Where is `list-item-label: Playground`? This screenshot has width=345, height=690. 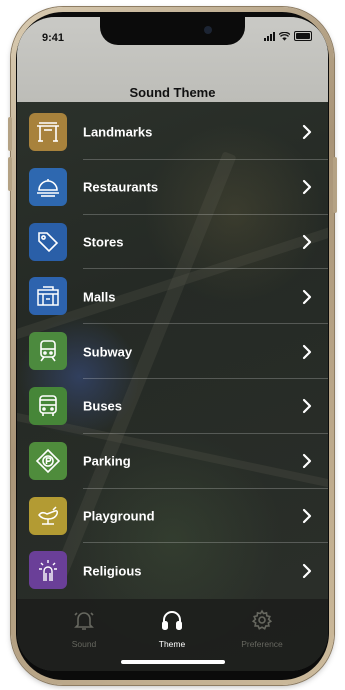 list-item-label: Playground is located at coordinates (119, 516).